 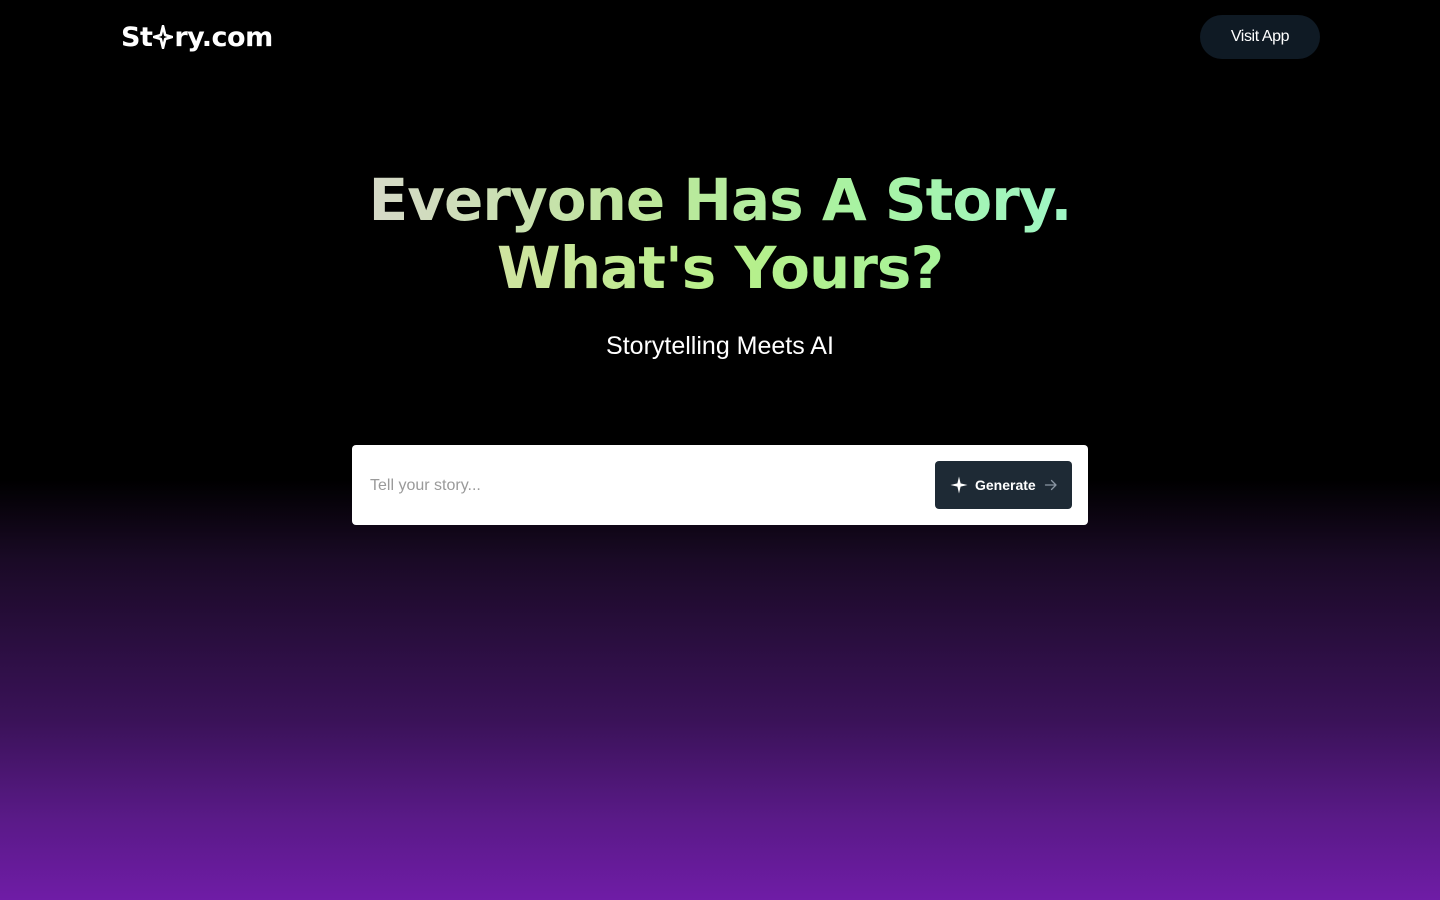 I want to click on logo-star-icon, so click(x=163, y=37).